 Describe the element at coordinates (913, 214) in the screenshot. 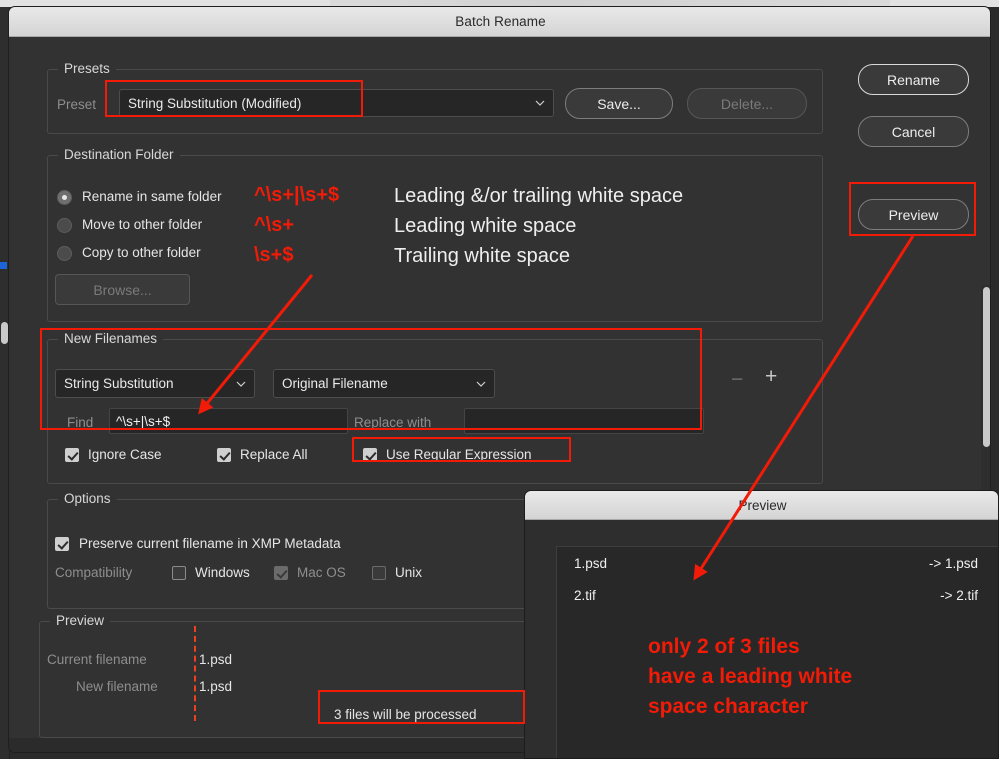

I see `preview-button: Preview` at that location.